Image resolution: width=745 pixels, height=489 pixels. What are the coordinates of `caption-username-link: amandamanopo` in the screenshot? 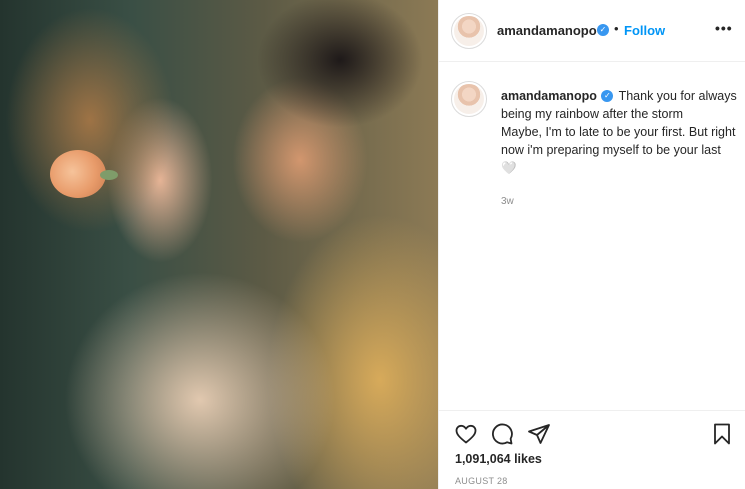 It's located at (549, 96).